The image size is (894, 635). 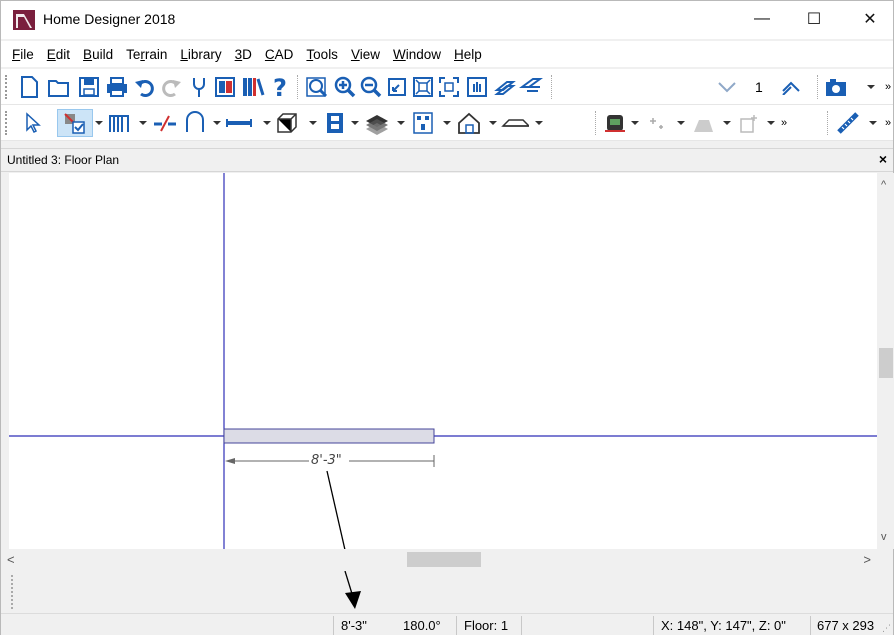 I want to click on select-objects-icon, so click(x=33, y=123).